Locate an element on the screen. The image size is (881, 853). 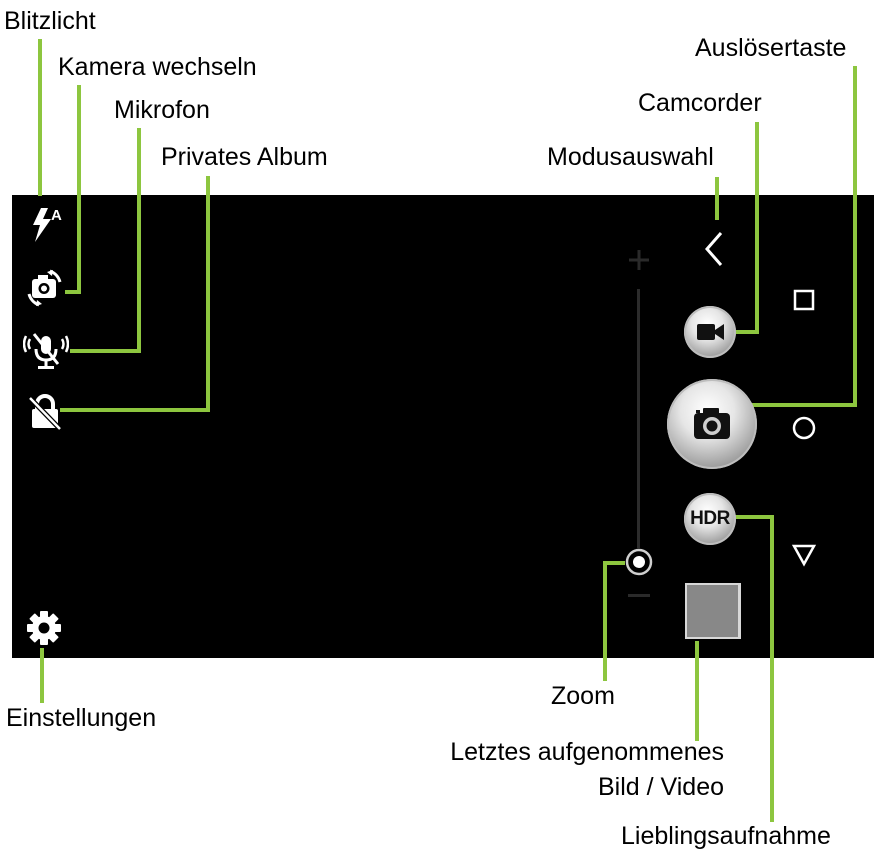
switch-camera-button is located at coordinates (45, 288).